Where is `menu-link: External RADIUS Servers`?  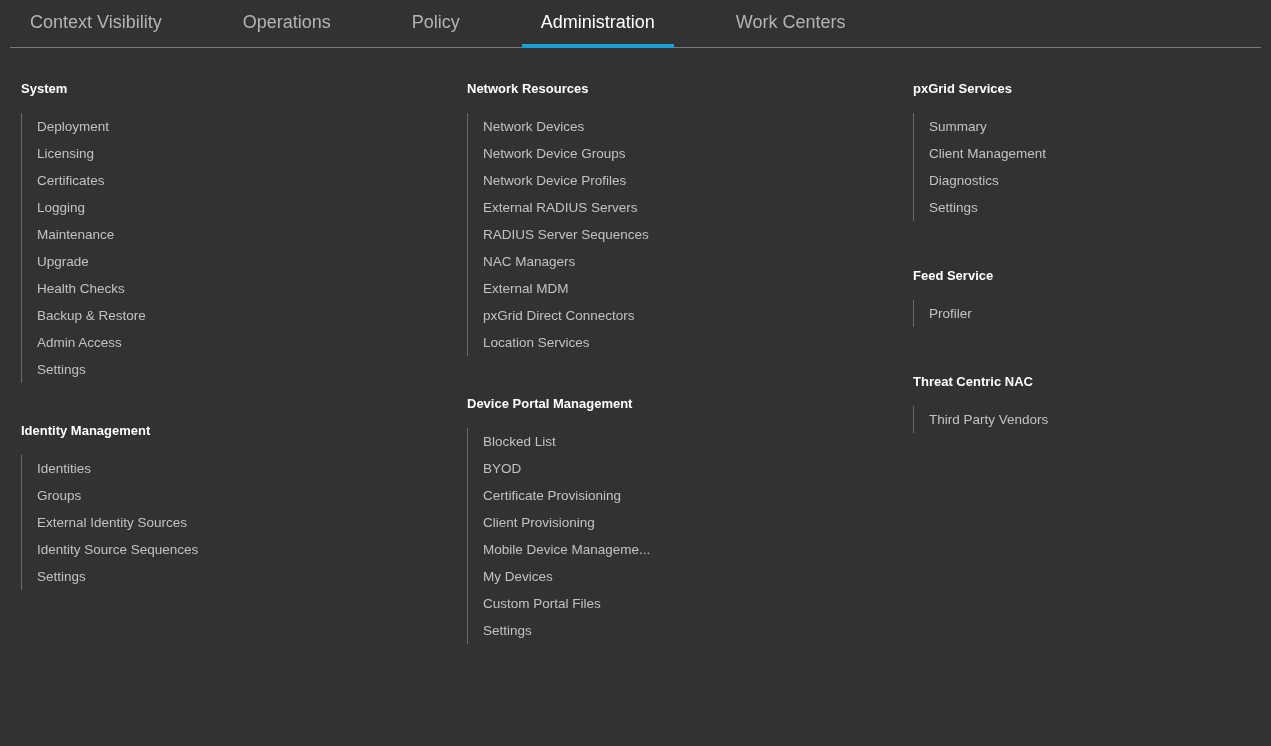 menu-link: External RADIUS Servers is located at coordinates (698, 207).